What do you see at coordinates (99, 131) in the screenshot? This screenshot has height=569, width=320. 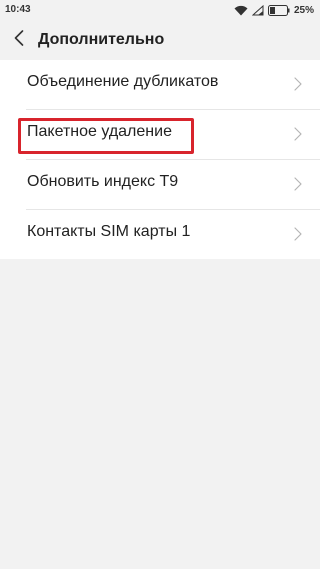 I see `menu-item-label: Пакетное удаление` at bounding box center [99, 131].